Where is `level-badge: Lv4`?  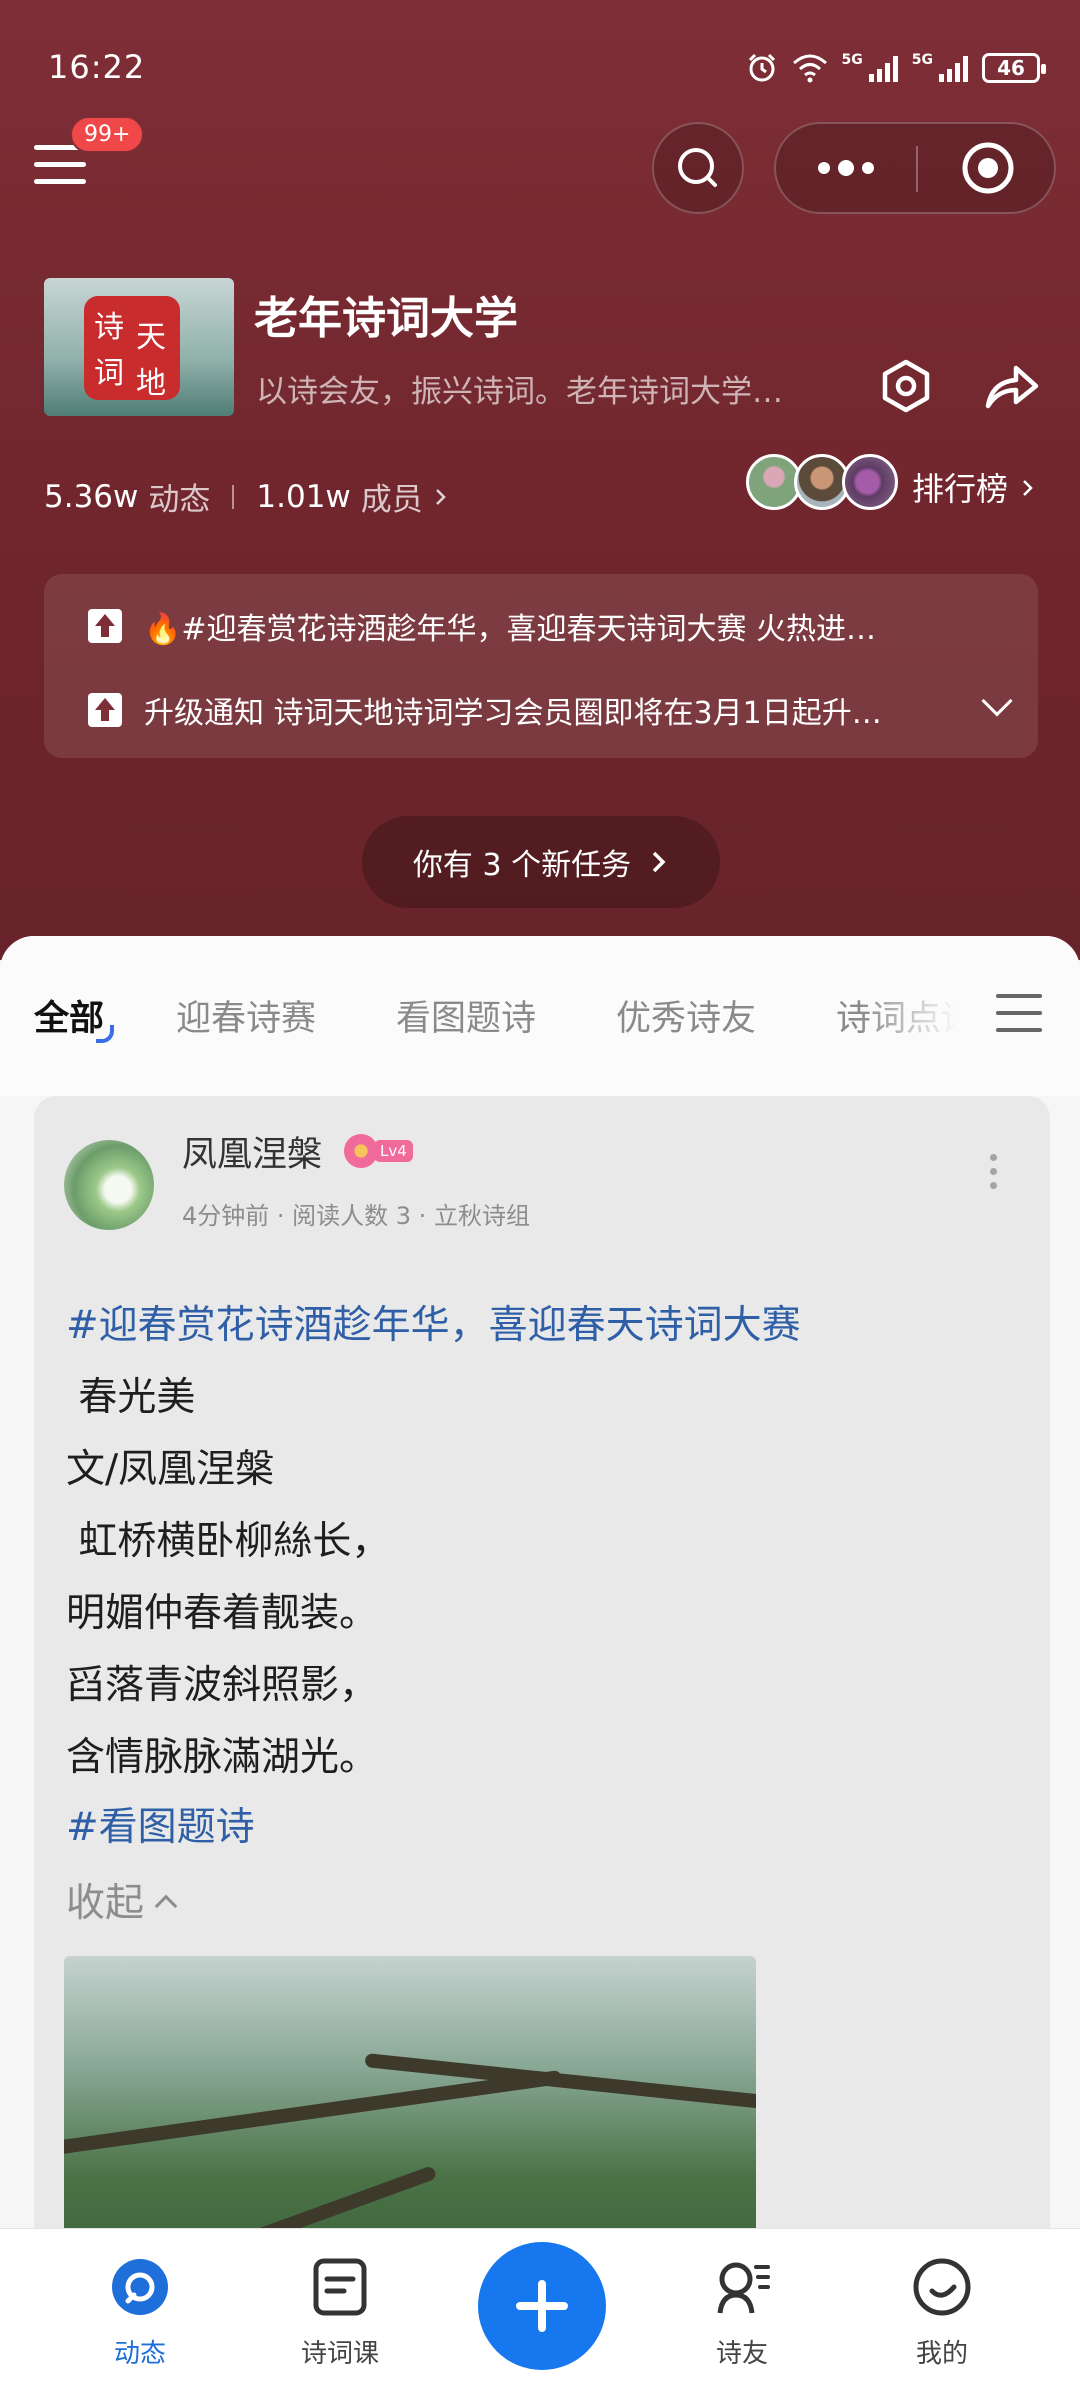 level-badge: Lv4 is located at coordinates (378, 1151).